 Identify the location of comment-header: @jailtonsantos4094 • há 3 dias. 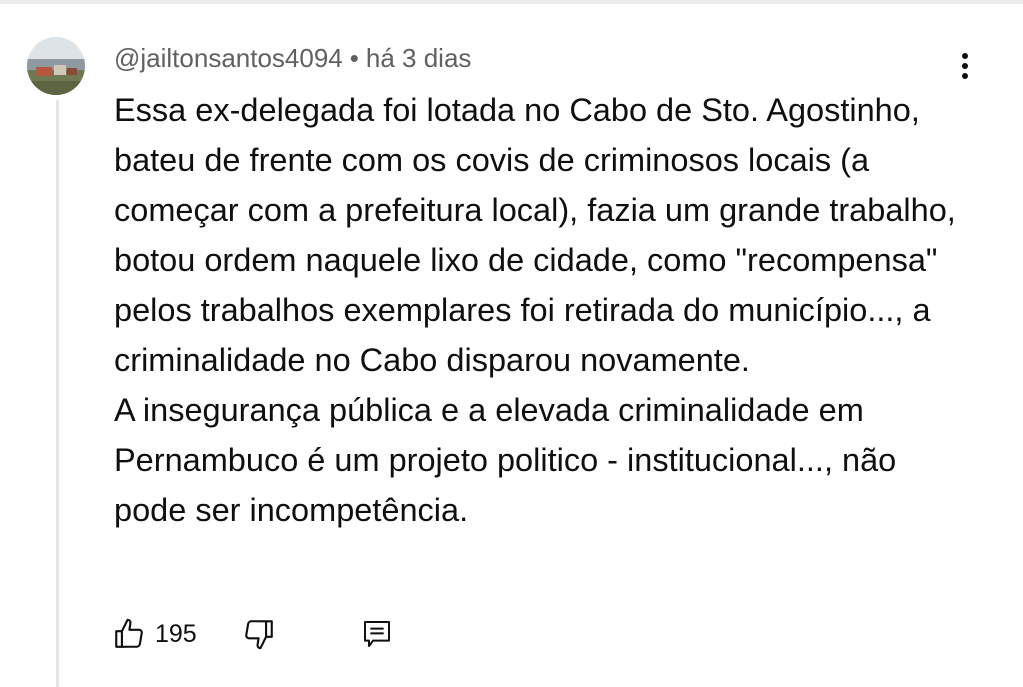
(292, 58).